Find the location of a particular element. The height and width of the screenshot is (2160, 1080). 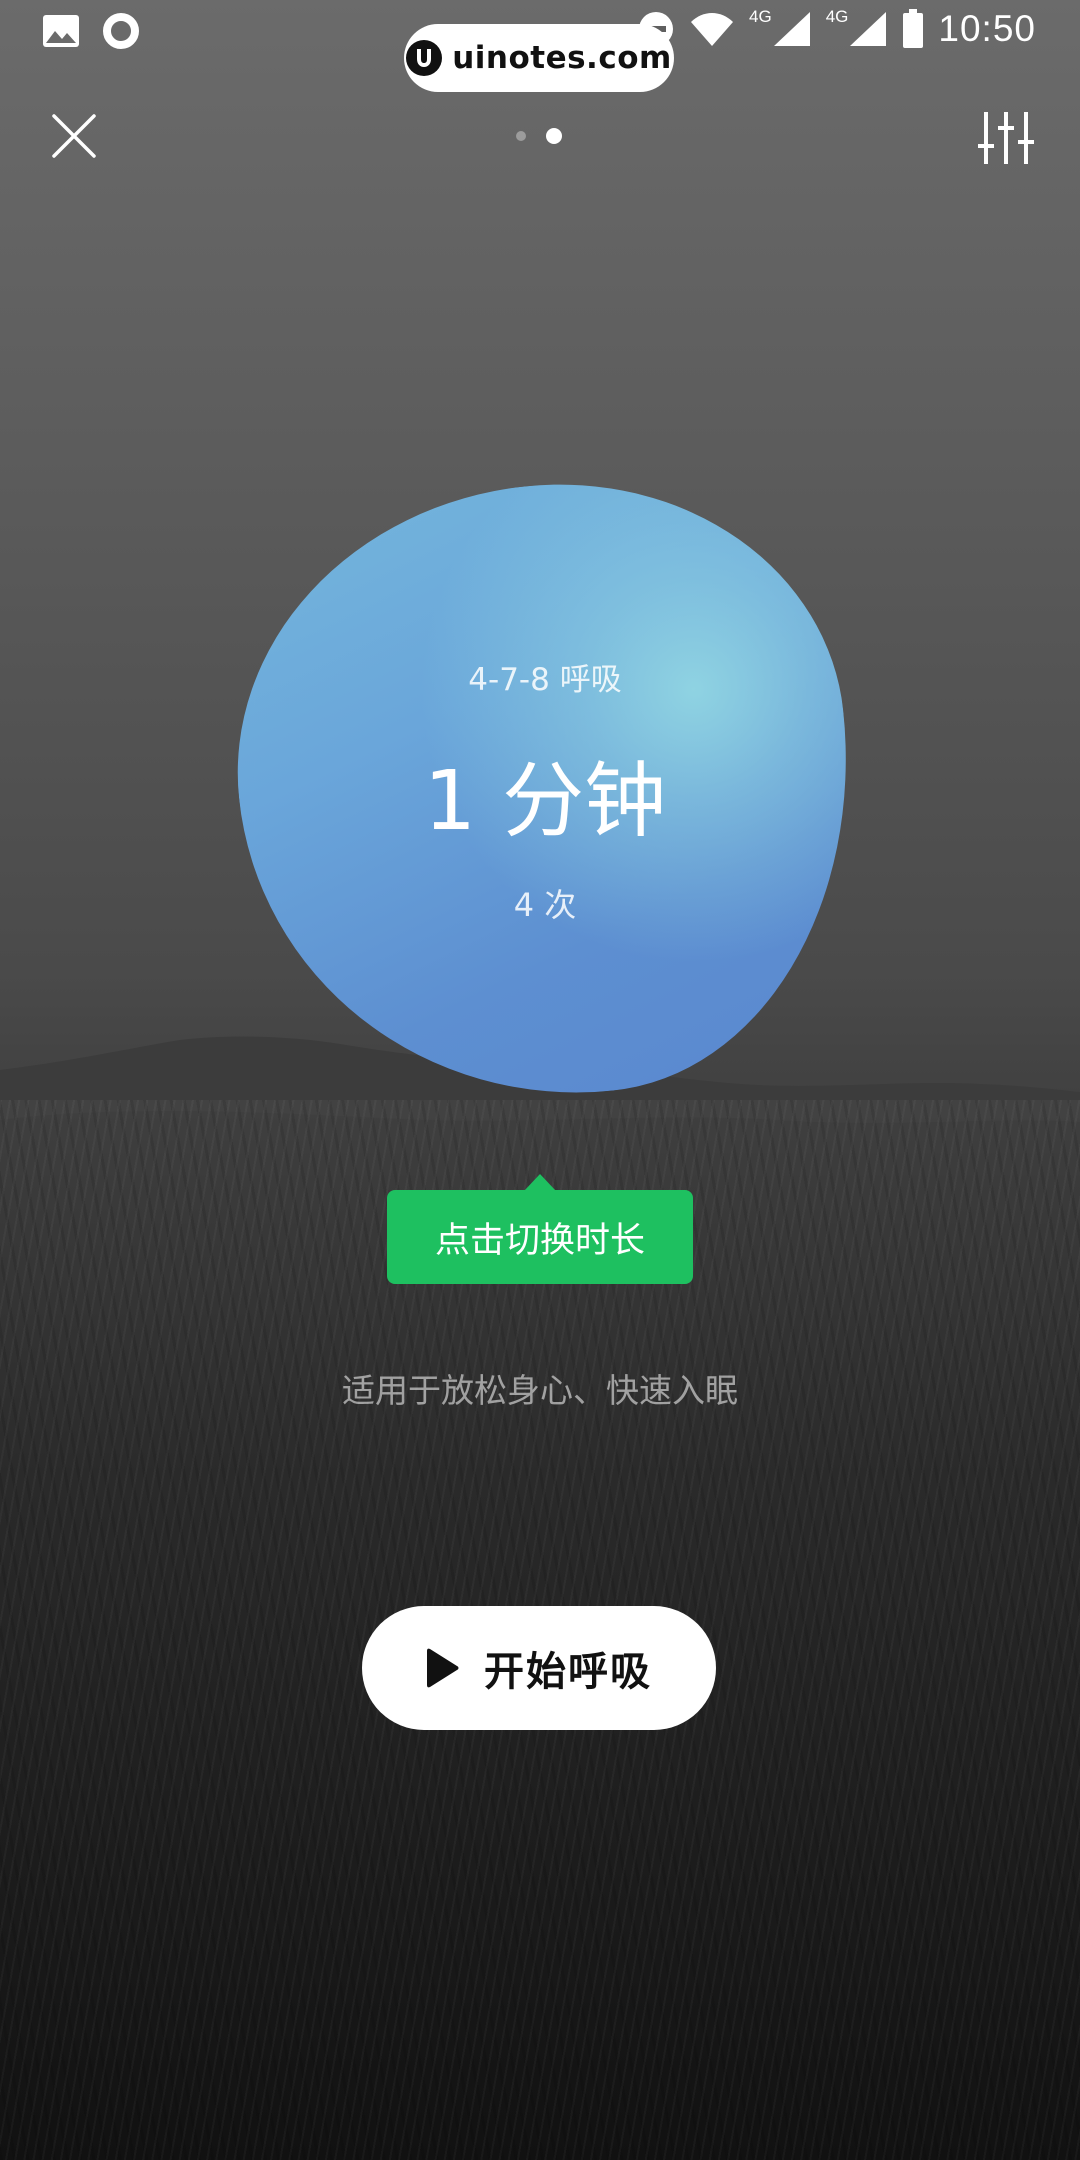

play-icon is located at coordinates (443, 1668).